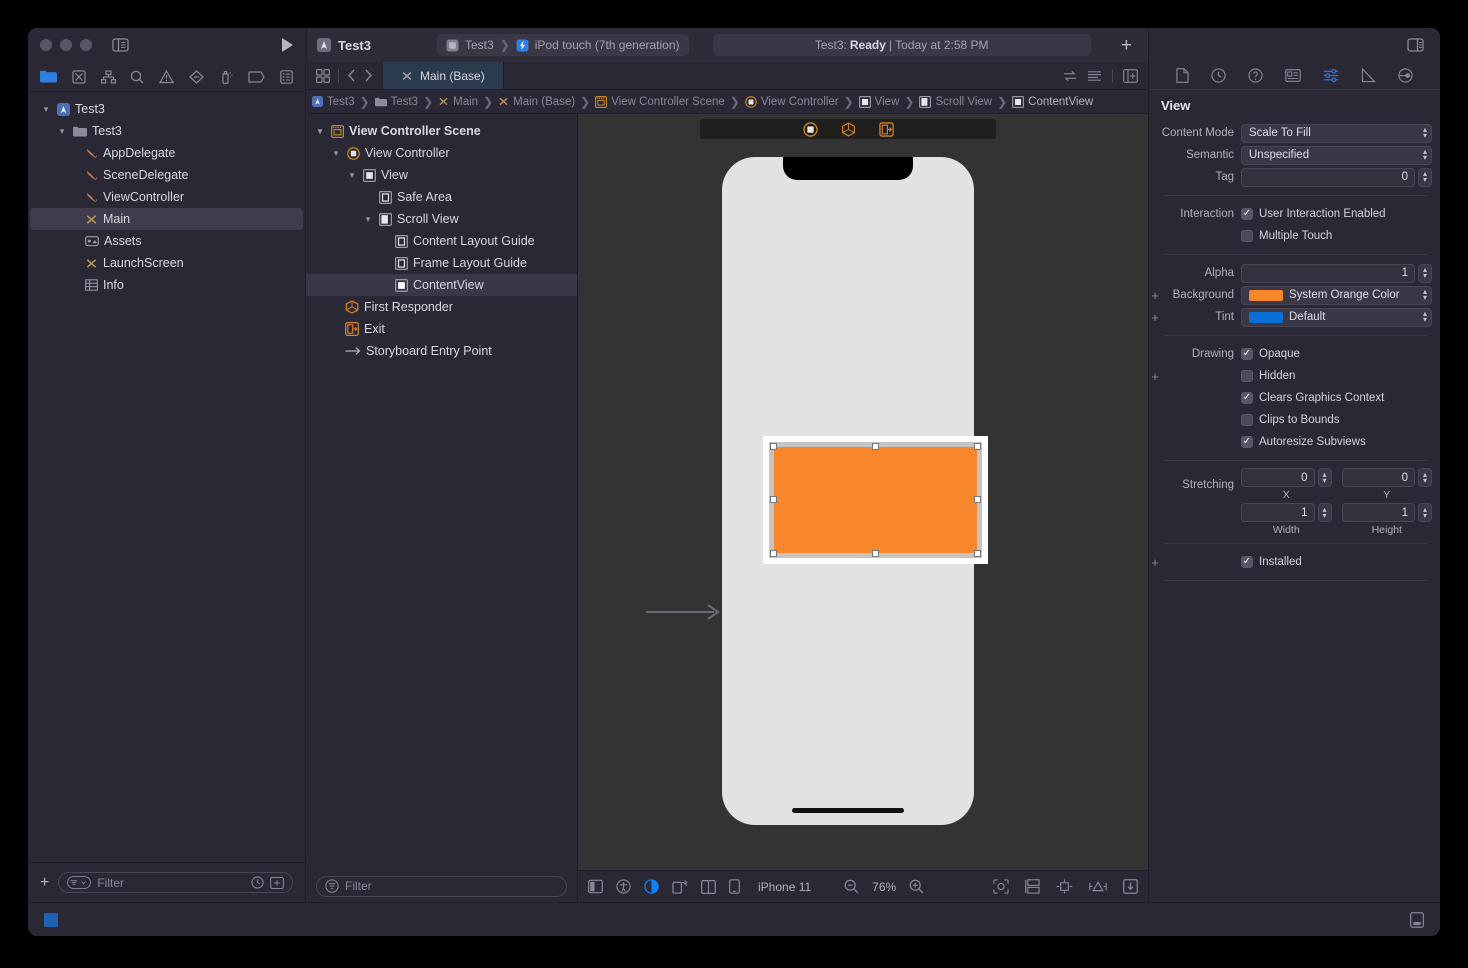 This screenshot has width=1468, height=968. Describe the element at coordinates (44, 882) in the screenshot. I see `add-file-button: +` at that location.